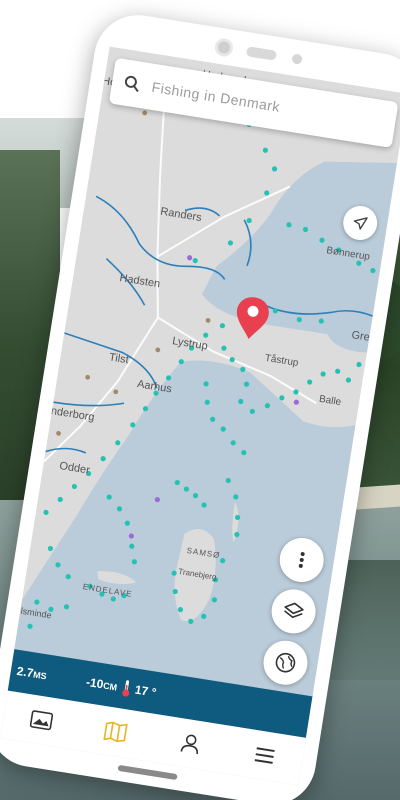 The height and width of the screenshot is (800, 400). Describe the element at coordinates (301, 560) in the screenshot. I see `vertical-dots-icon` at that location.